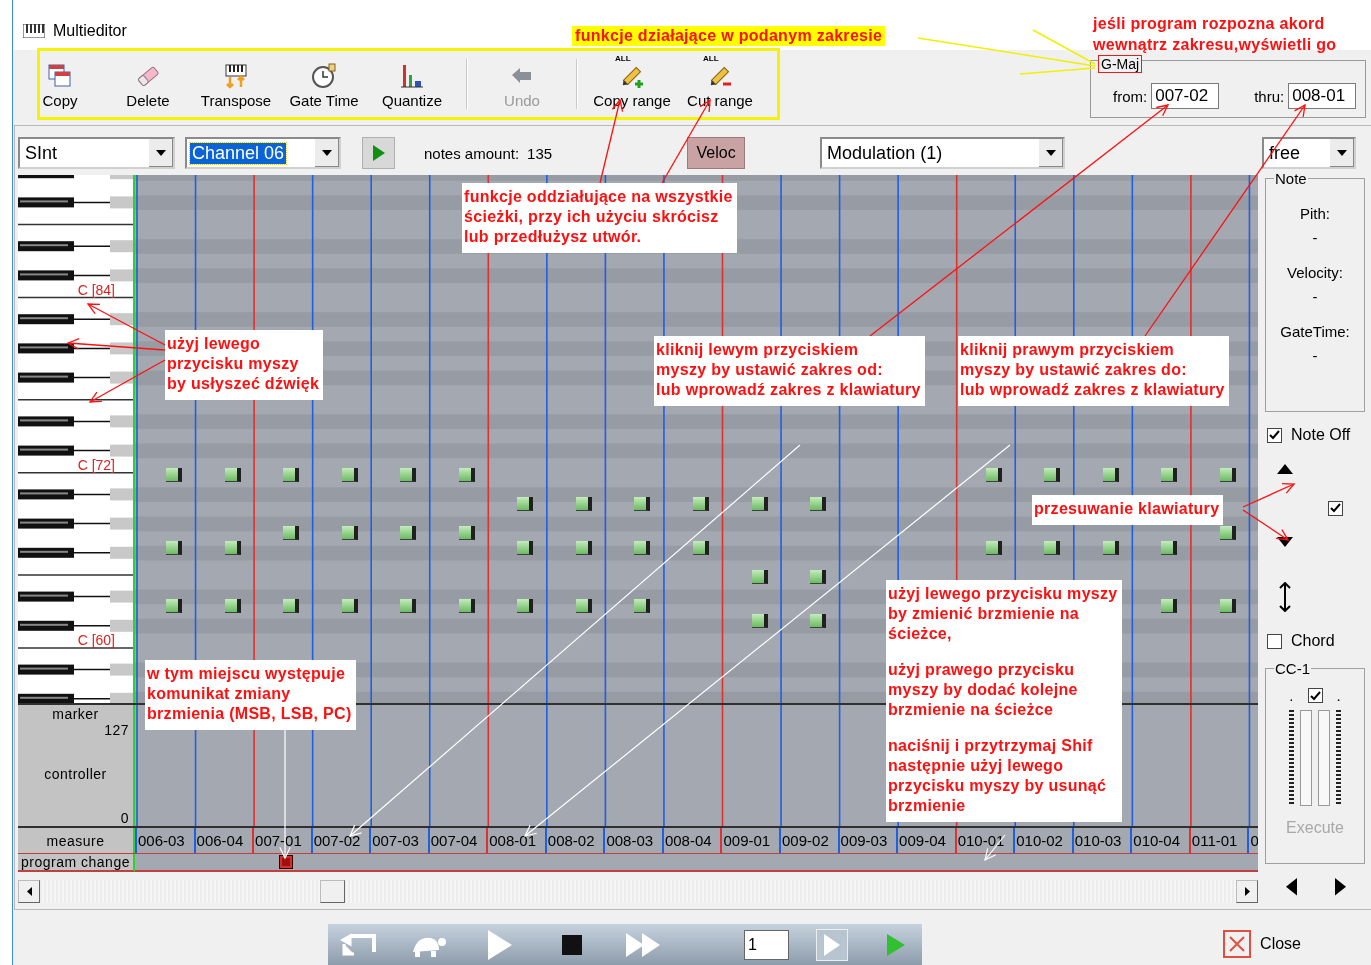  I want to click on toolbar-button: Quantize, so click(412, 84).